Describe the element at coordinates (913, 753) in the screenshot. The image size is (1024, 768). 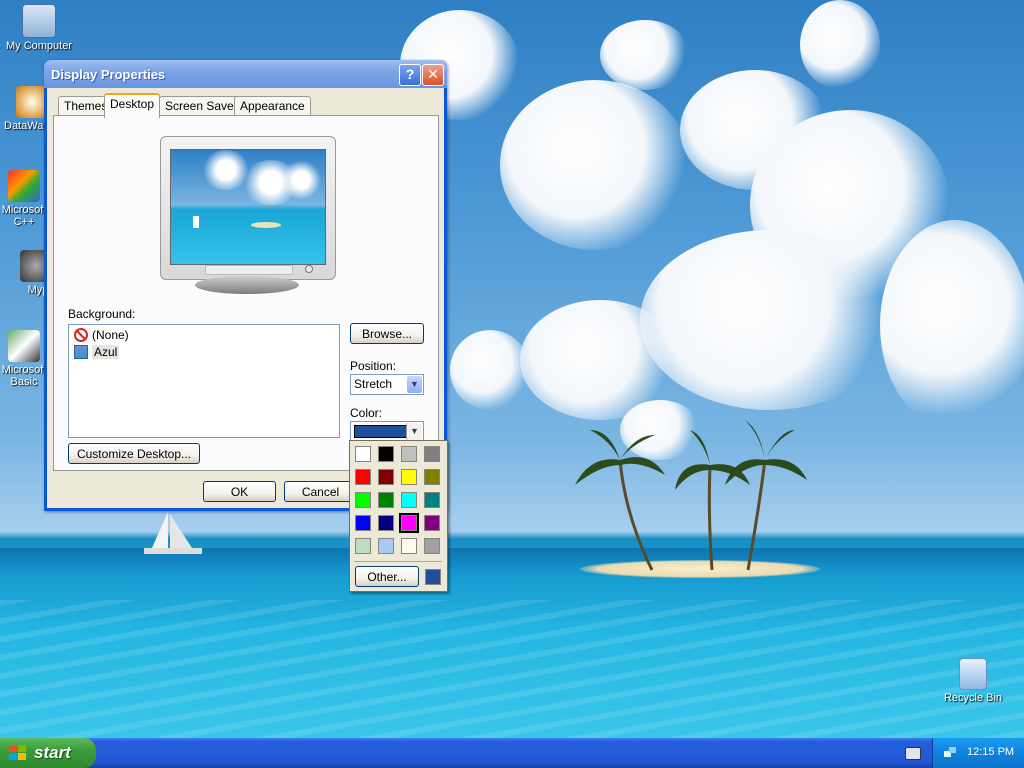
I see `keyboard-icon` at that location.